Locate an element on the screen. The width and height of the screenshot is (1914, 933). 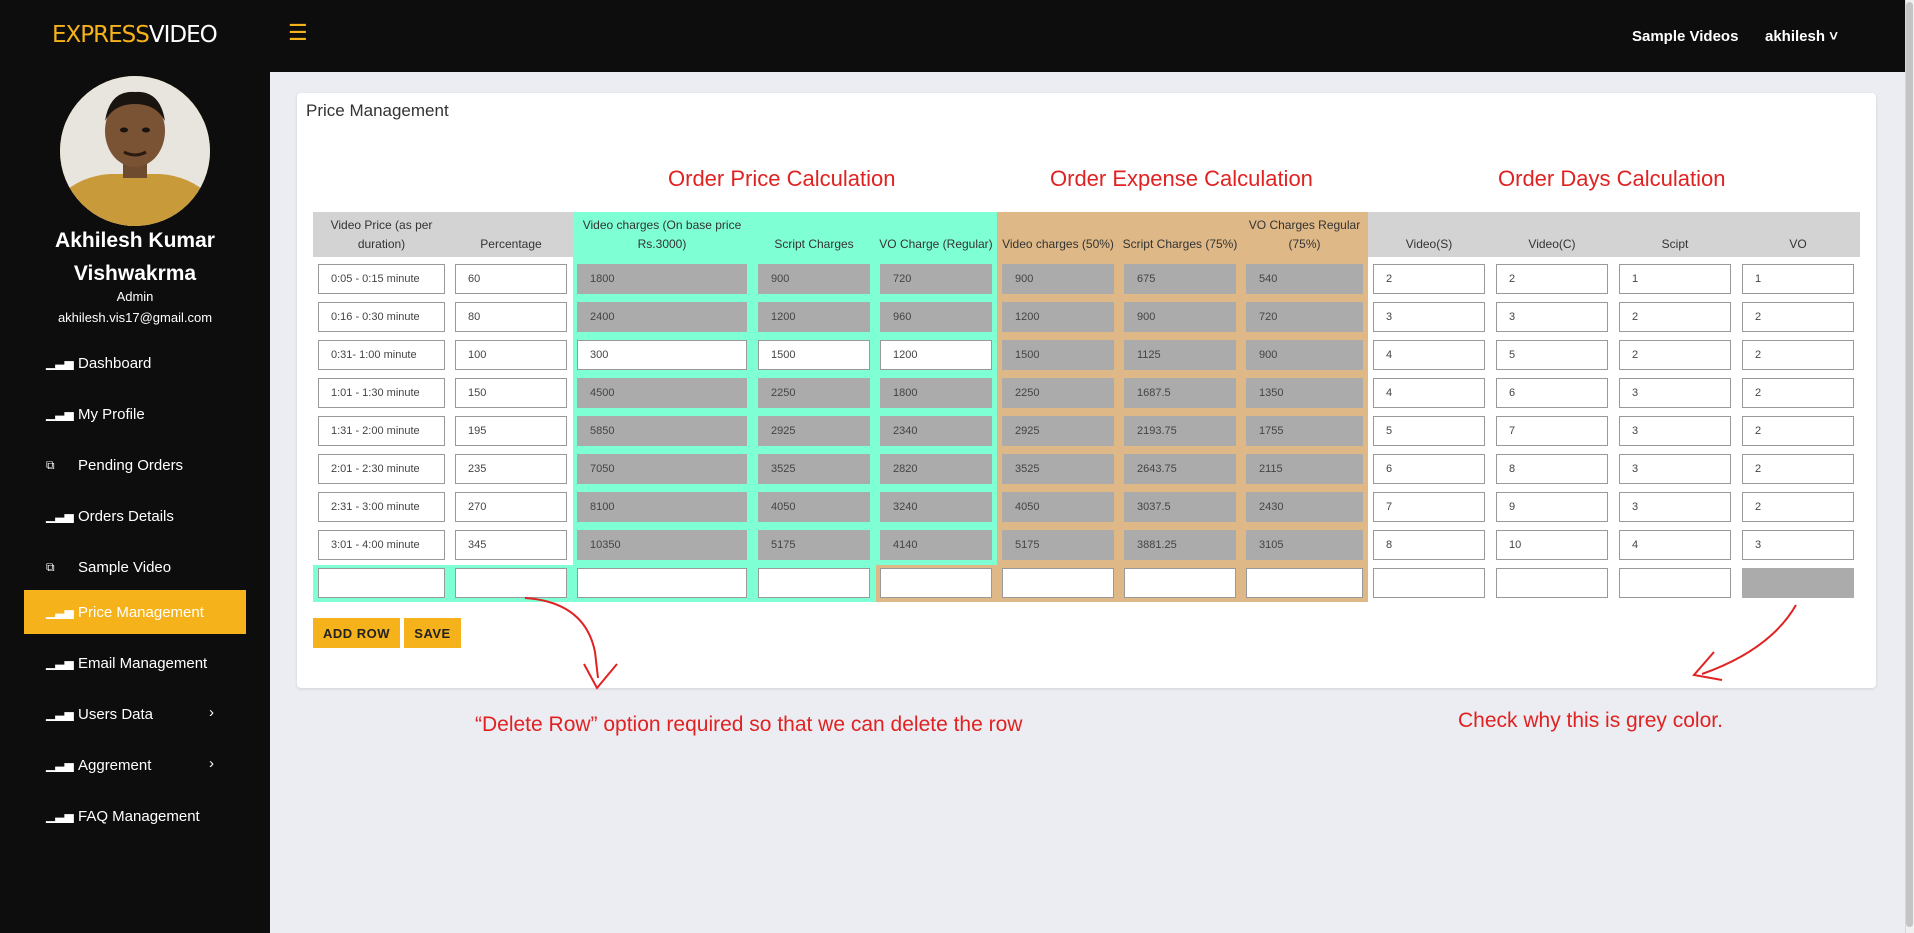
annotation-arrowhead-right is located at coordinates (1707, 666).